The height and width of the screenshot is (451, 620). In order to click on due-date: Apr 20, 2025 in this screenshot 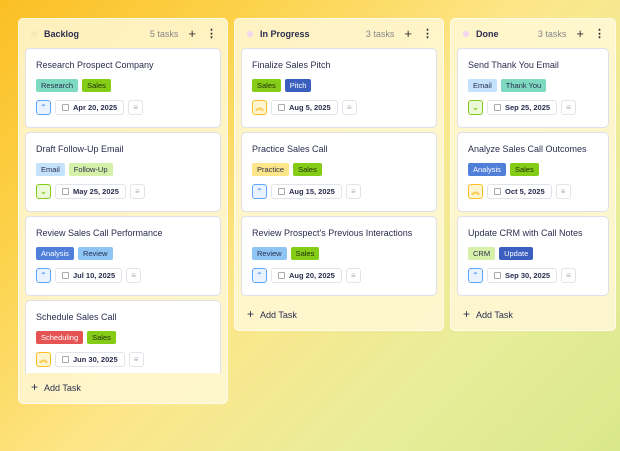, I will do `click(90, 107)`.